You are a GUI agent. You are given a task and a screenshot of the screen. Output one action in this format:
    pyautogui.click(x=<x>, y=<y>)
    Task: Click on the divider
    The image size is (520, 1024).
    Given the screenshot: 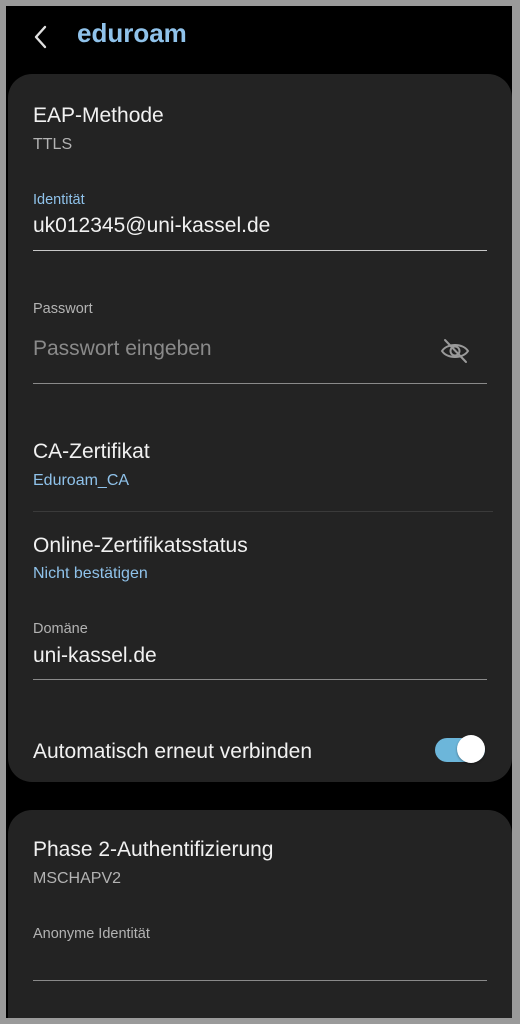 What is the action you would take?
    pyautogui.click(x=263, y=511)
    